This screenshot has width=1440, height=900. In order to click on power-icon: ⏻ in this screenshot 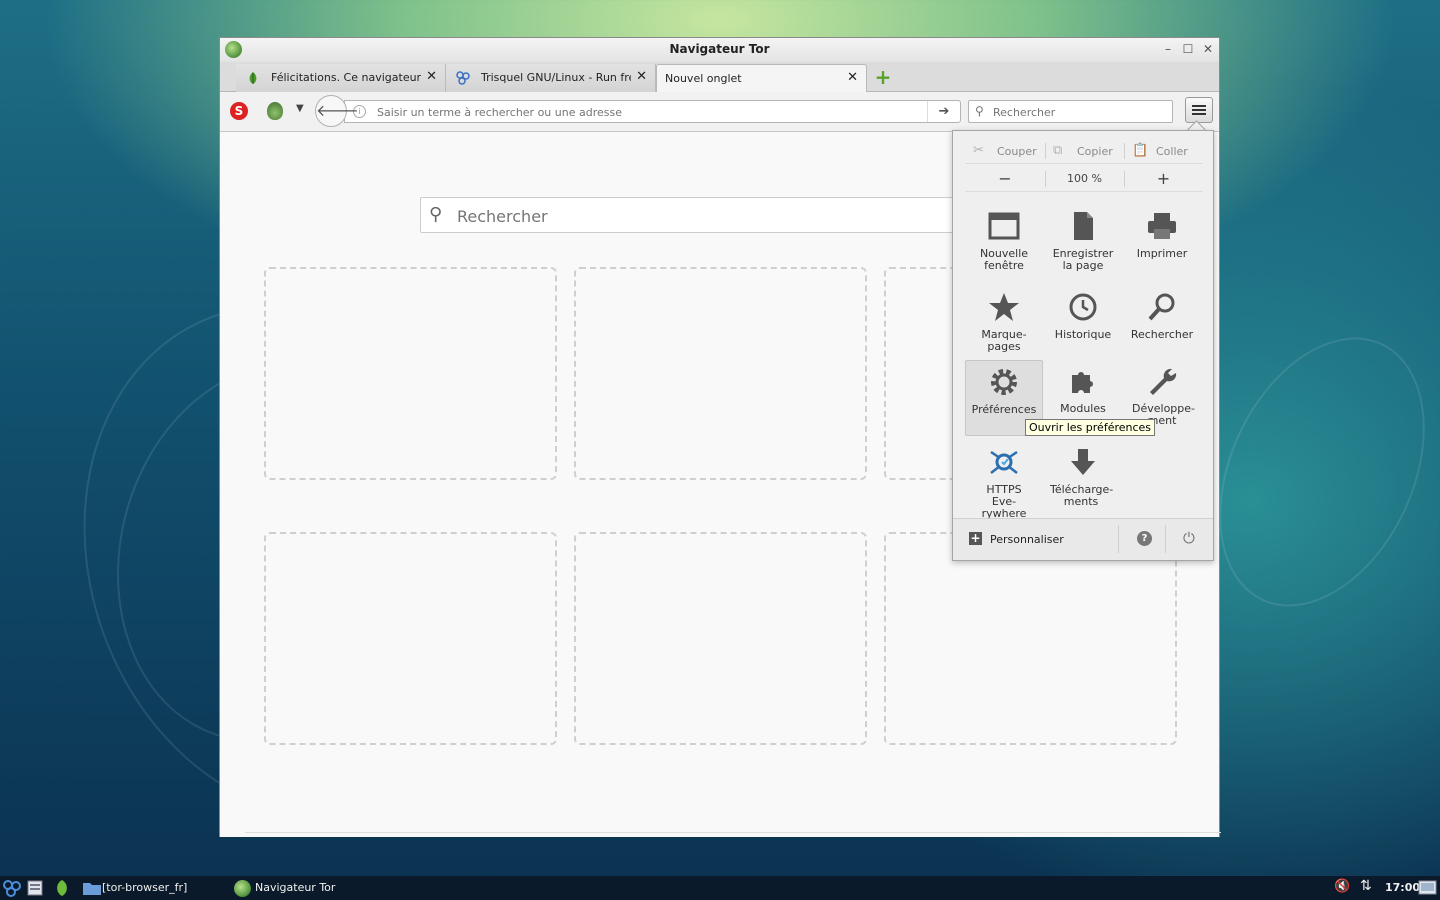, I will do `click(1189, 538)`.